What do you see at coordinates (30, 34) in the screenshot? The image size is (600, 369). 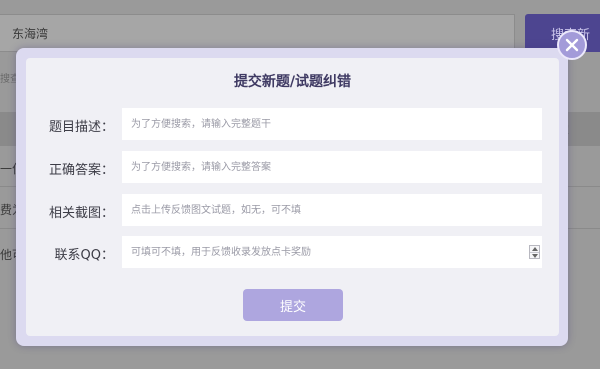 I see `background-search-value: 东海湾` at bounding box center [30, 34].